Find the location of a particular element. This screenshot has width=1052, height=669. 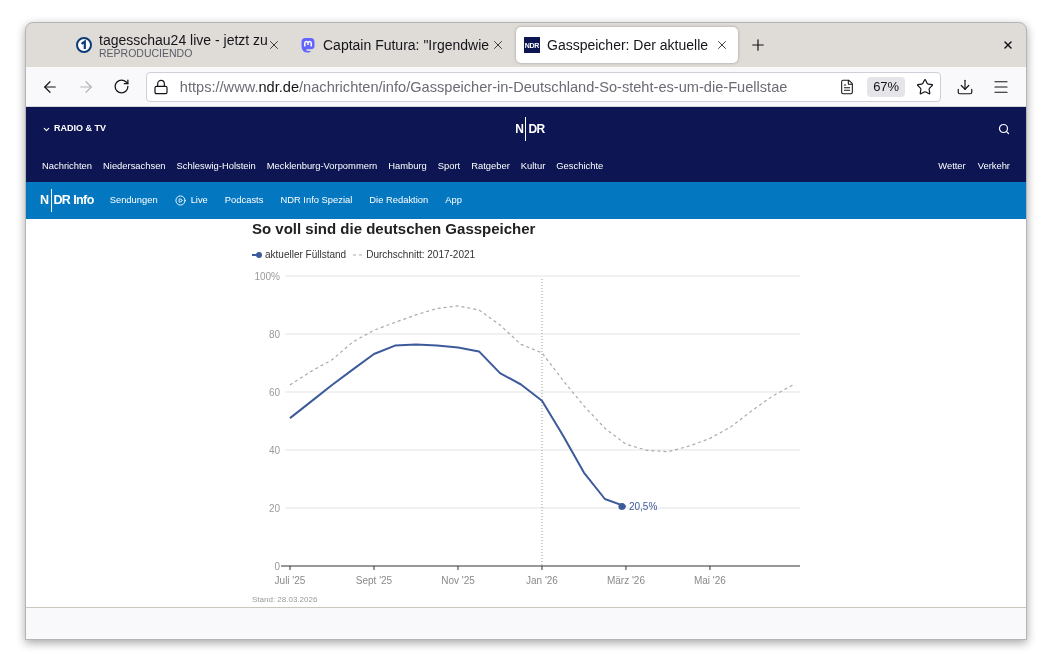

axis-tick-label: Sept '25 is located at coordinates (374, 580).